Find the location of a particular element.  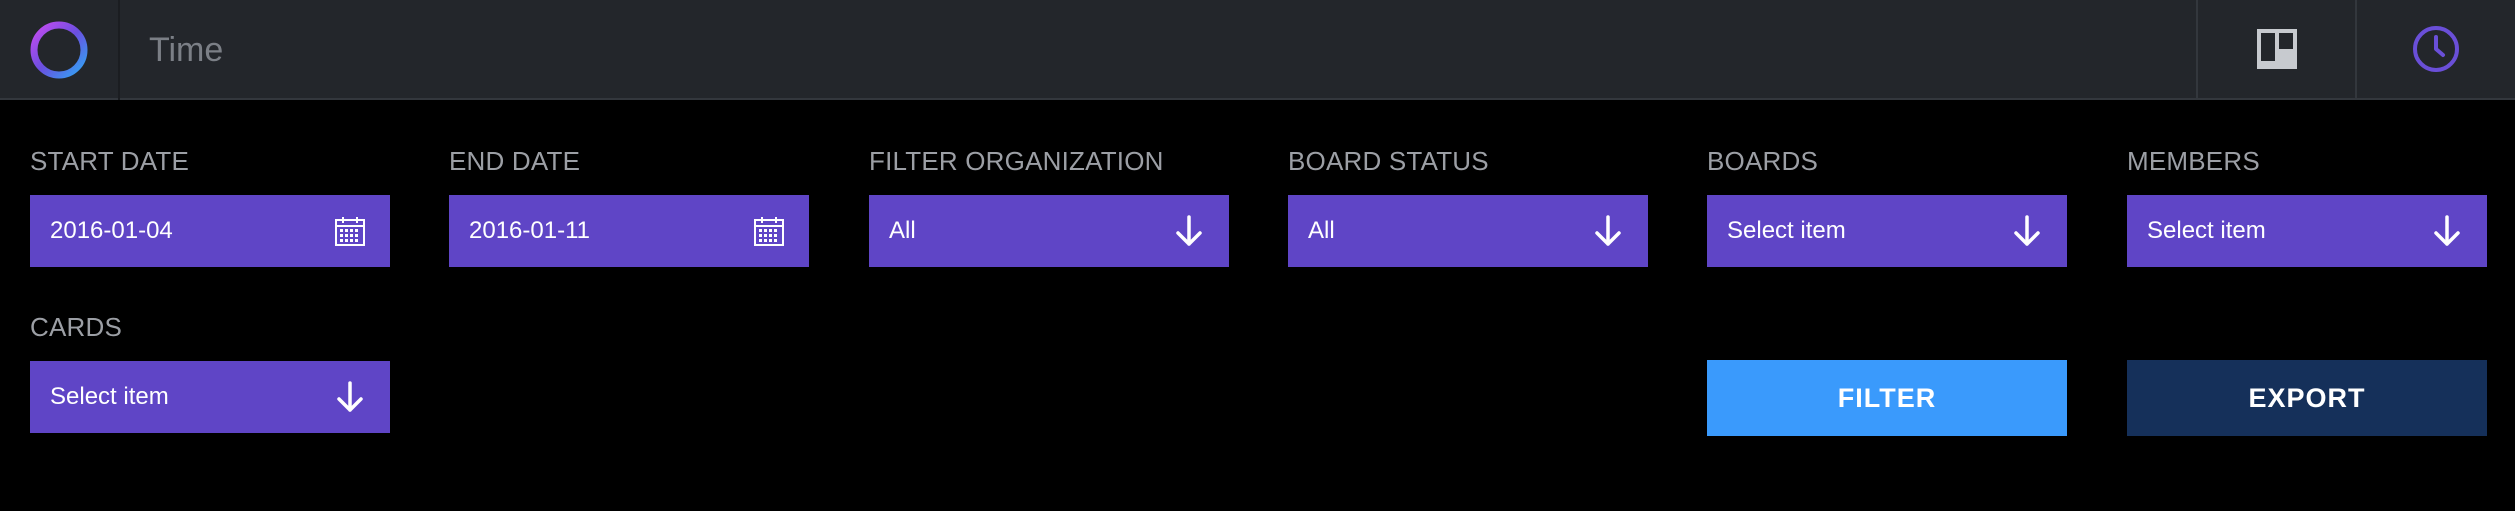

board-status-select: All is located at coordinates (1468, 231).